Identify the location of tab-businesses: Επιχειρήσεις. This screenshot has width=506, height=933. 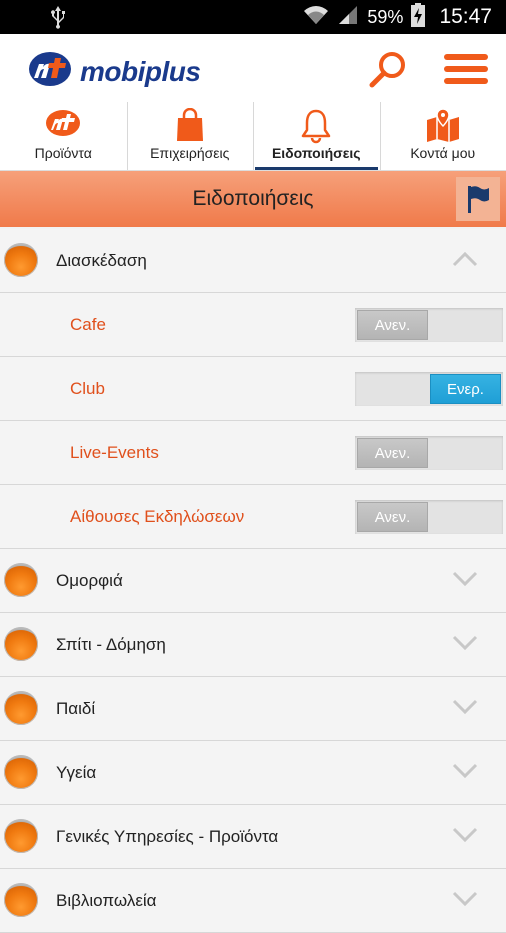
(190, 136).